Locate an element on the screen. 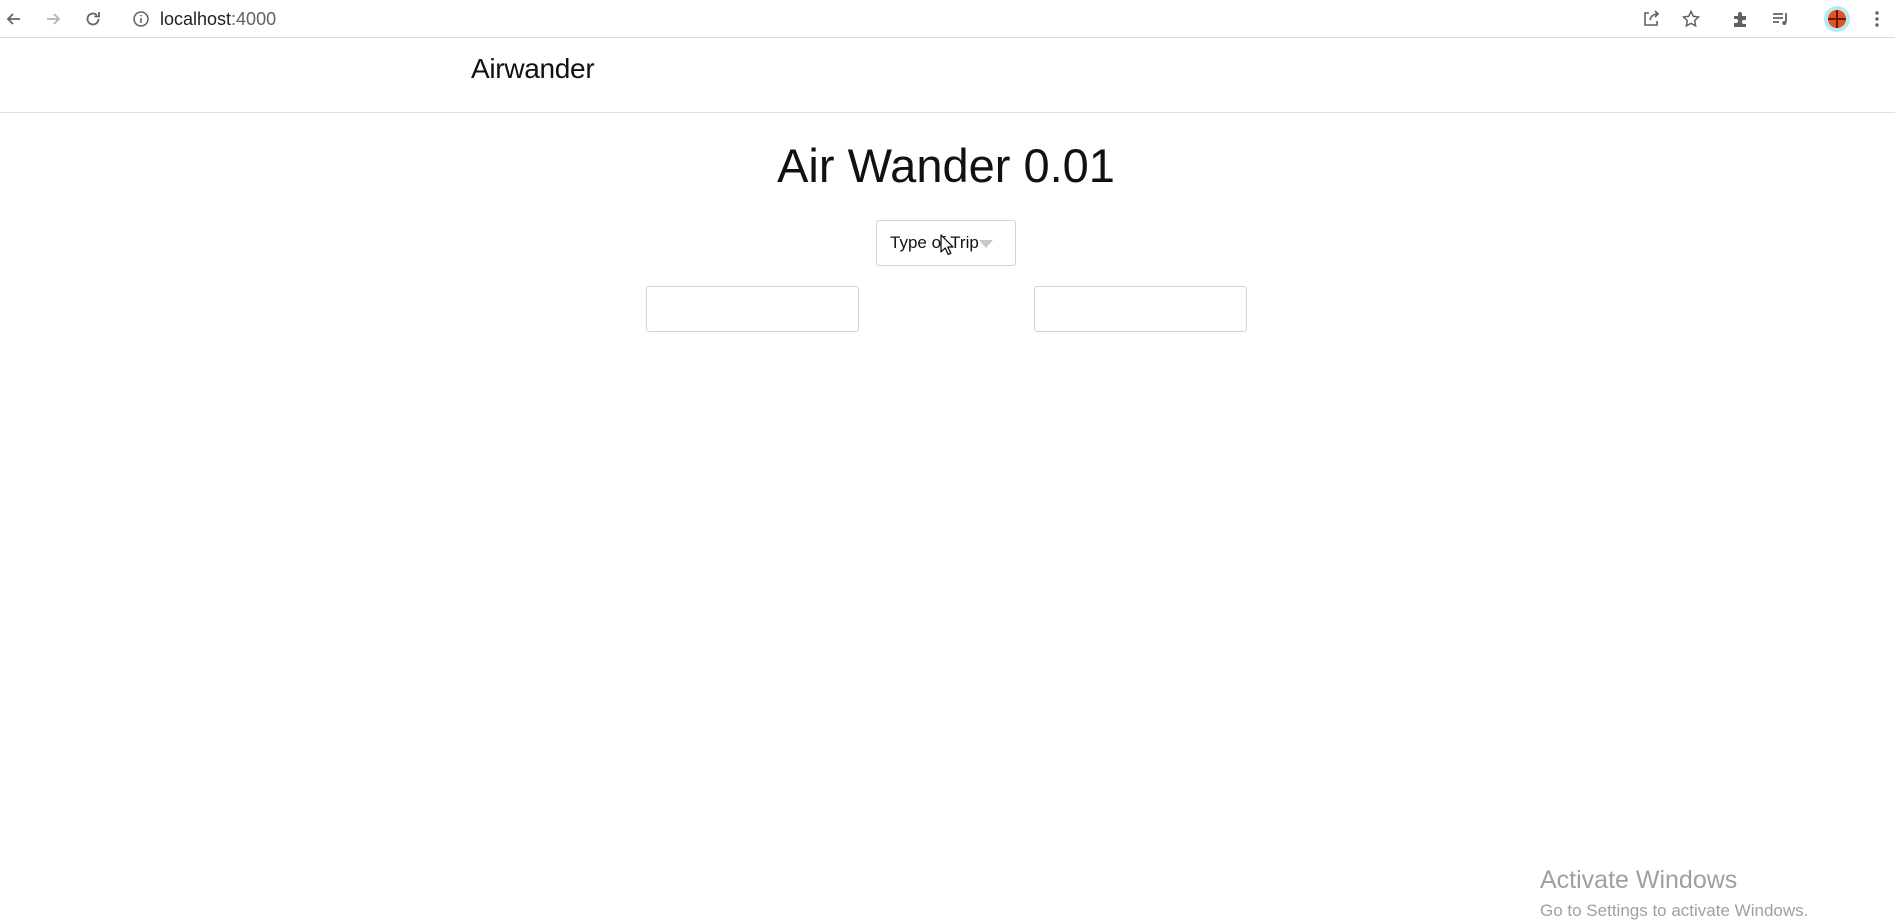 The width and height of the screenshot is (1895, 921). destination-input is located at coordinates (1140, 309).